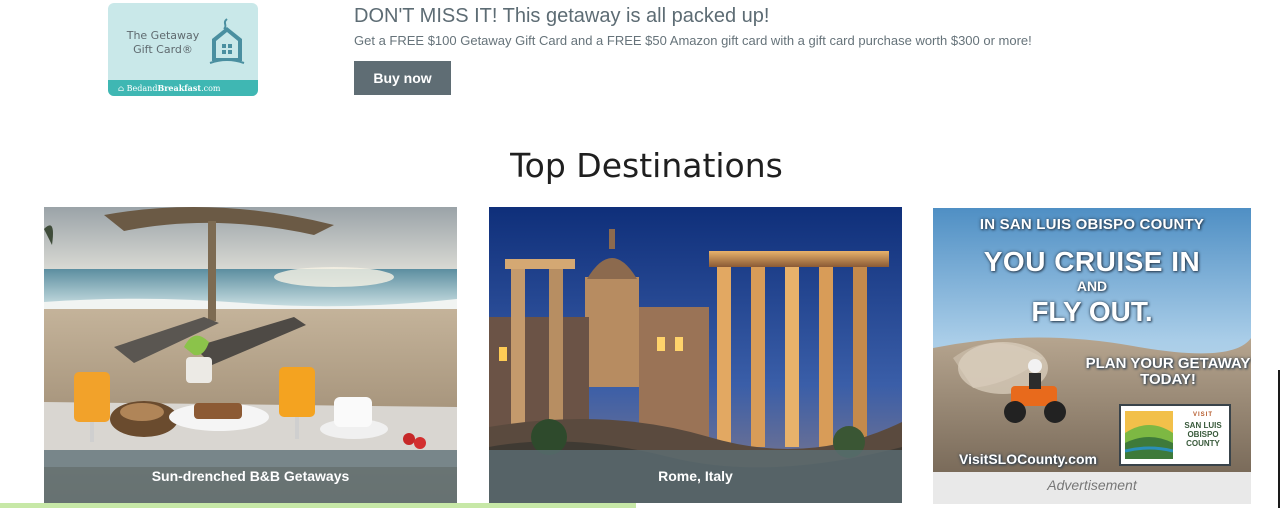  What do you see at coordinates (1092, 286) in the screenshot?
I see `ad-and-line: AND` at bounding box center [1092, 286].